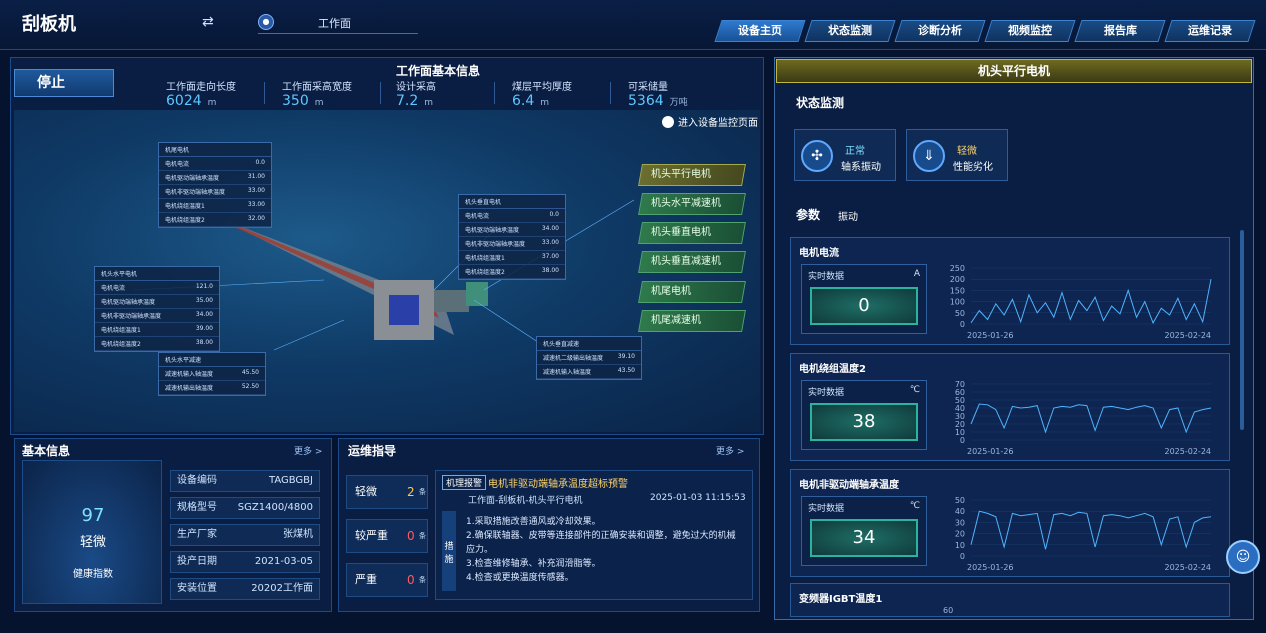 Image resolution: width=1266 pixels, height=633 pixels. I want to click on severity-minor: 轻微 2 条, so click(387, 492).